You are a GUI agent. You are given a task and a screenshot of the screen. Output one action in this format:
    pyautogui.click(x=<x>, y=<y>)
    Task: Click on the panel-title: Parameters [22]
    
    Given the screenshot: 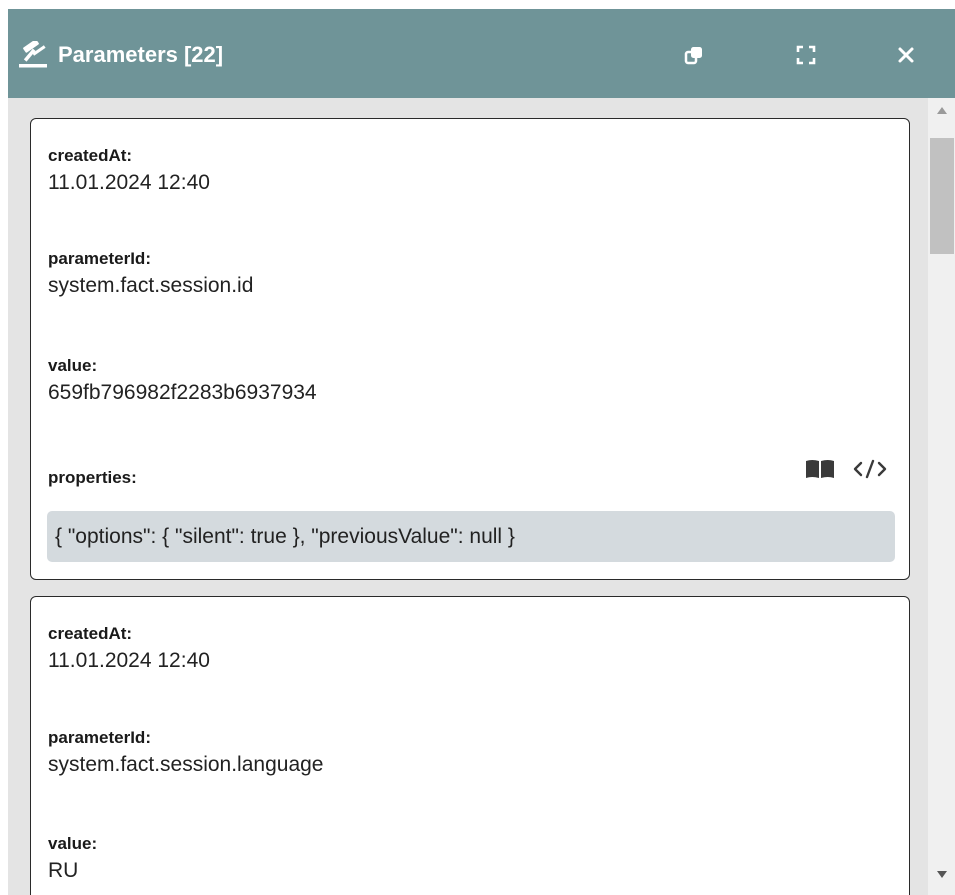 What is the action you would take?
    pyautogui.click(x=141, y=54)
    